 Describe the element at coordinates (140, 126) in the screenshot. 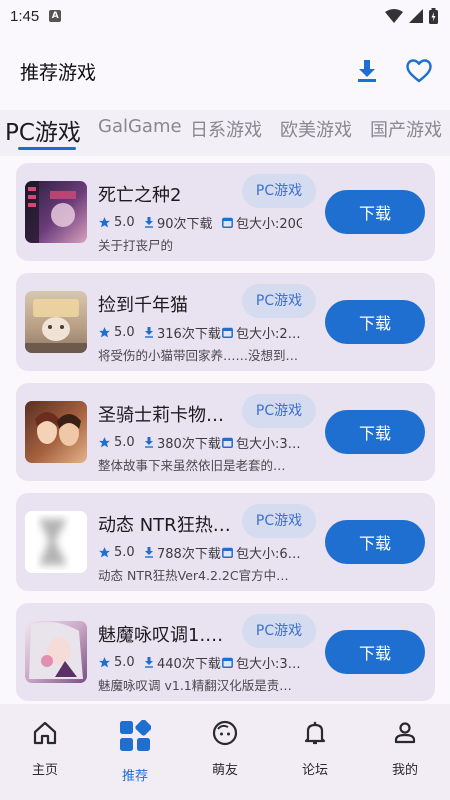

I see `tab-galgame: GalGame` at that location.